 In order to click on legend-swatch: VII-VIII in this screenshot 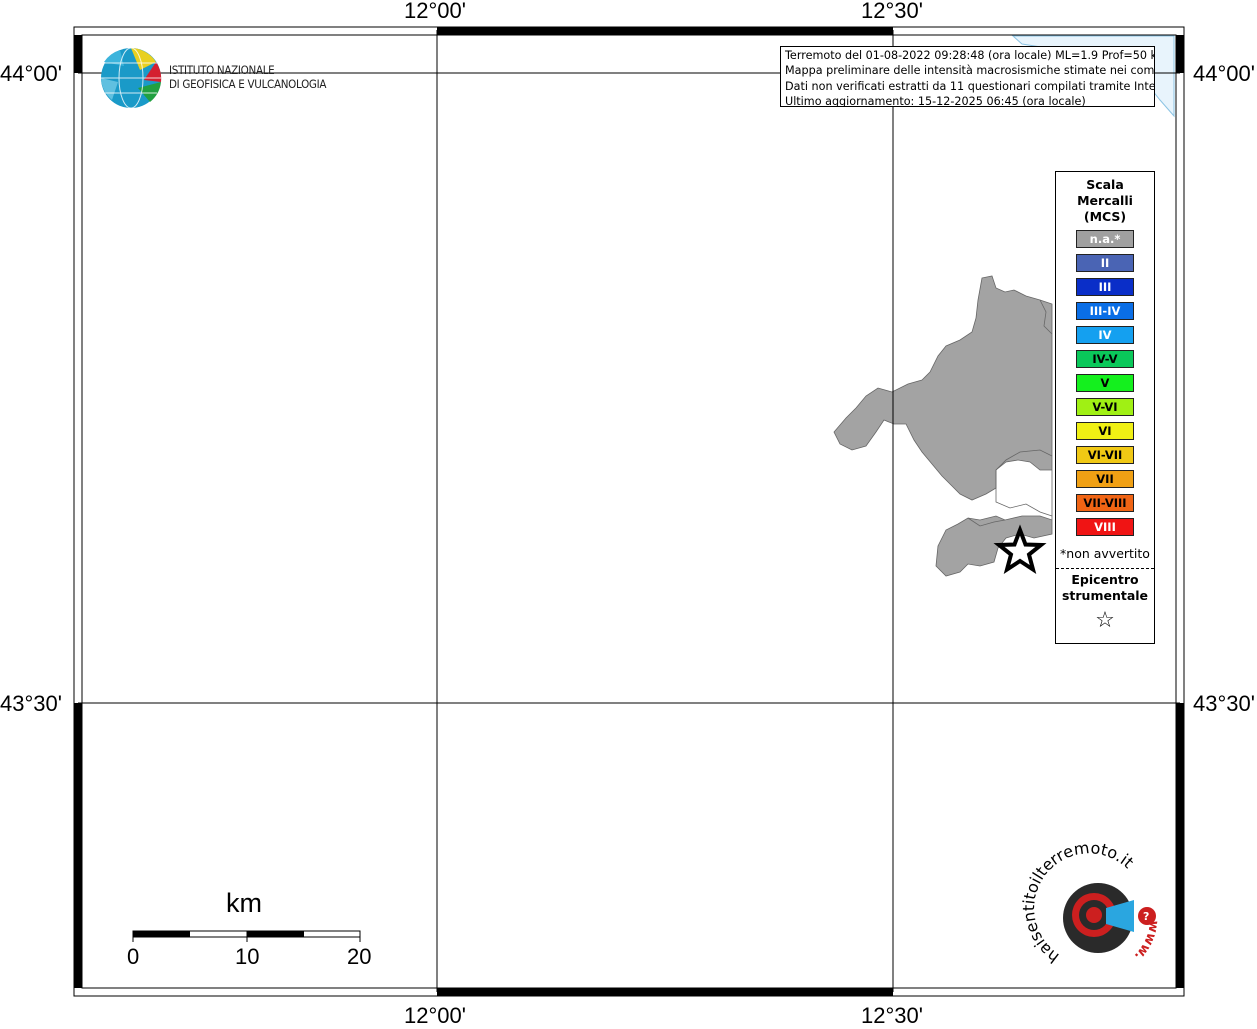, I will do `click(1105, 503)`.